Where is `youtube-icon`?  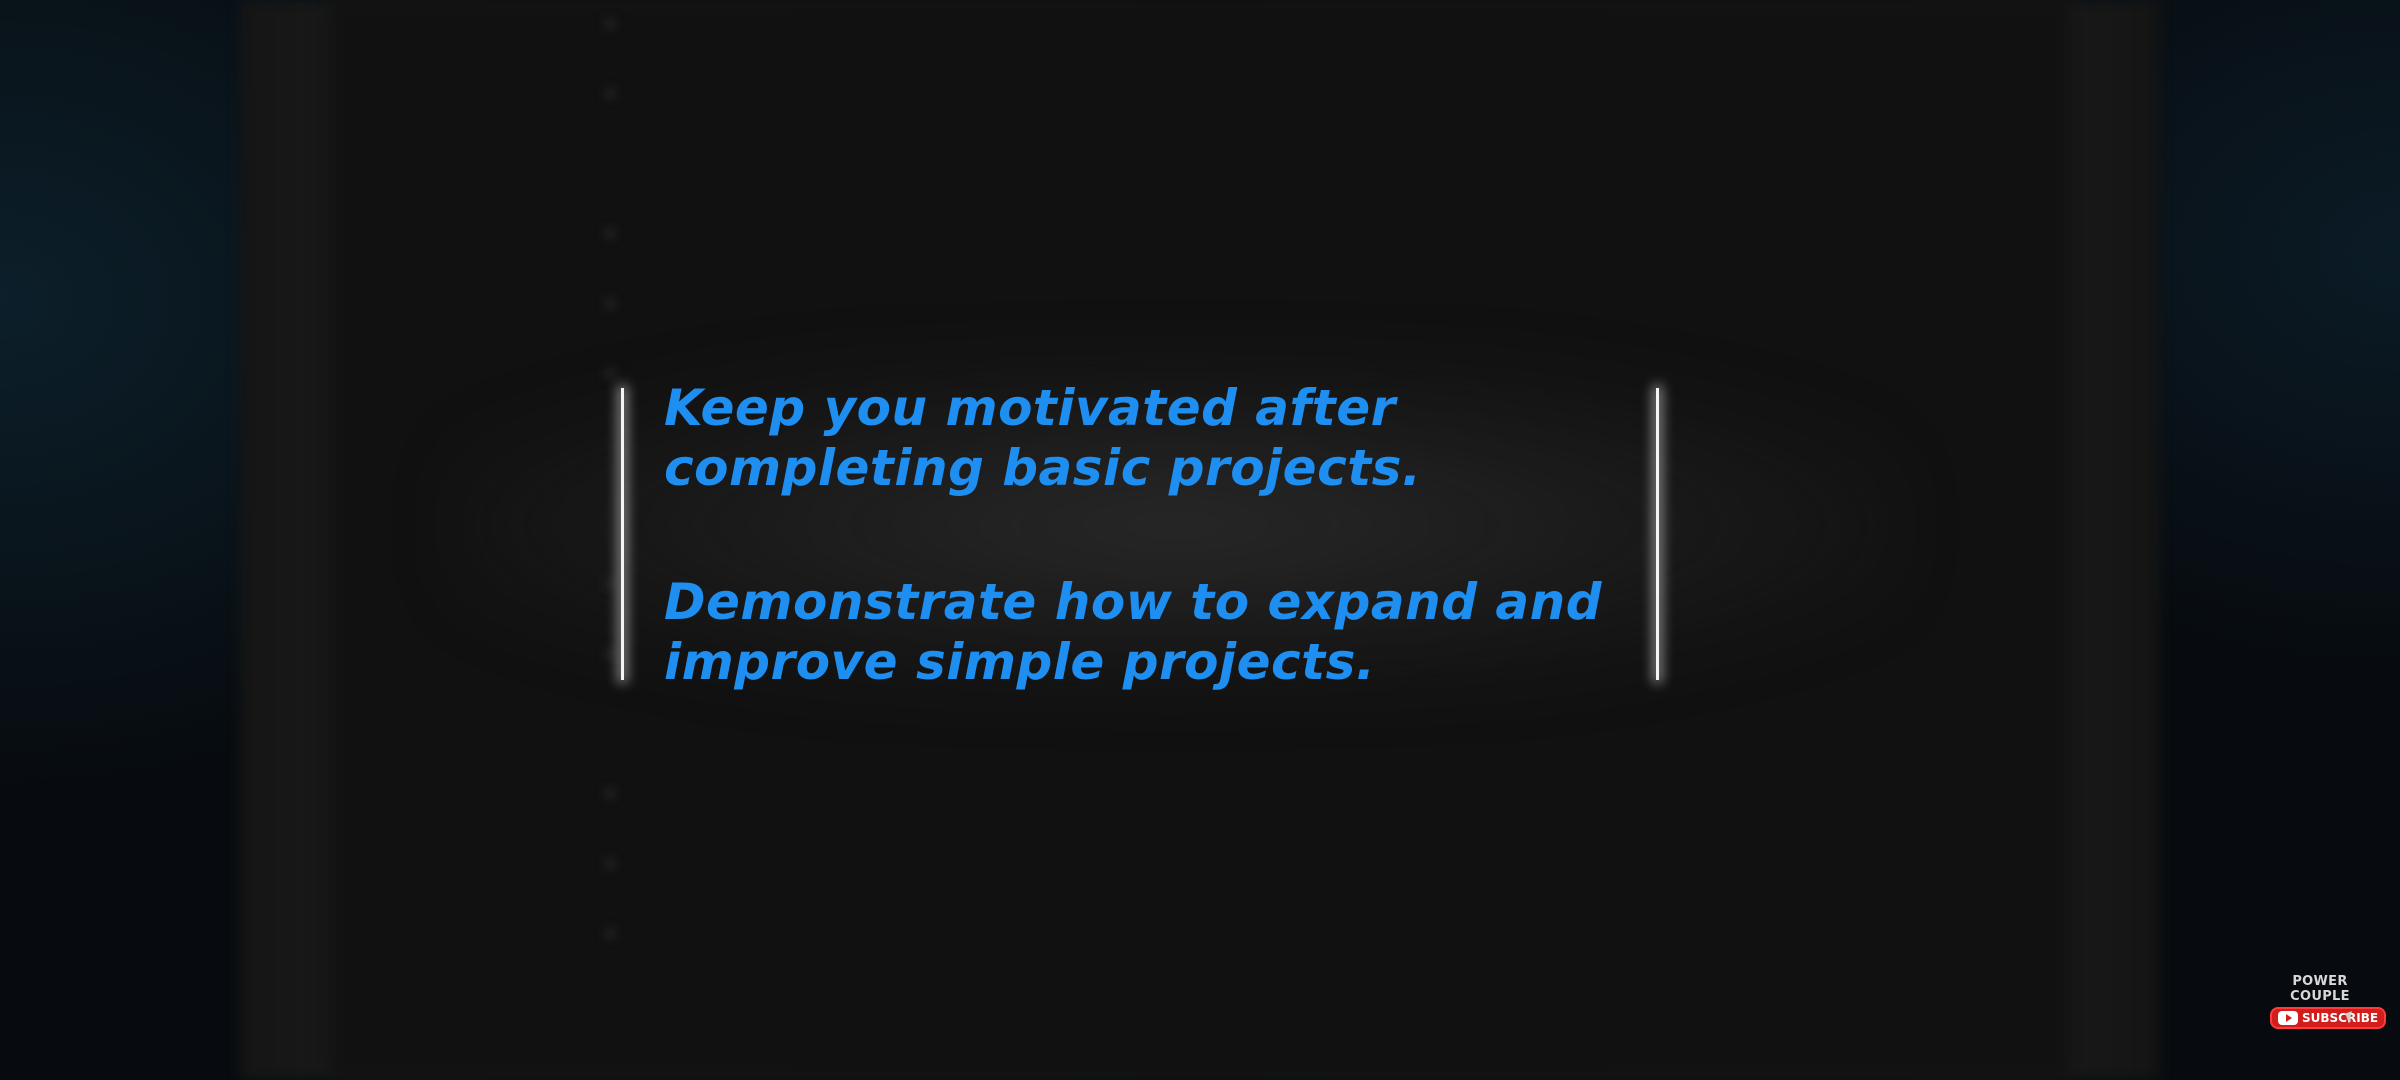 youtube-icon is located at coordinates (2288, 1018).